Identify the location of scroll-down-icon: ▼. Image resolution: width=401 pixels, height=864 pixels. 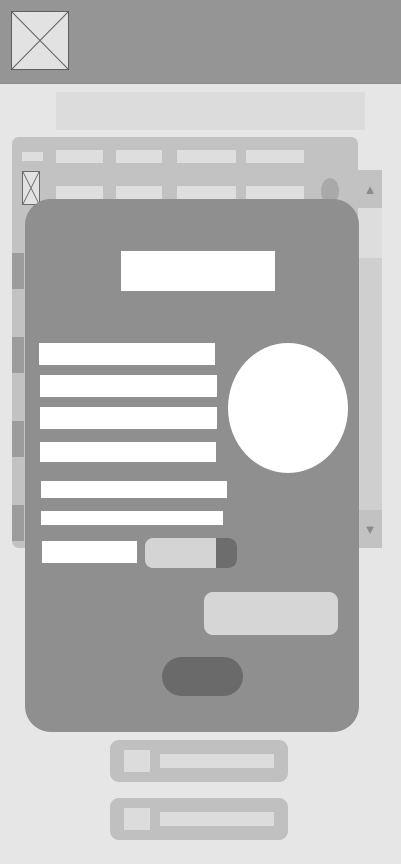
(370, 529).